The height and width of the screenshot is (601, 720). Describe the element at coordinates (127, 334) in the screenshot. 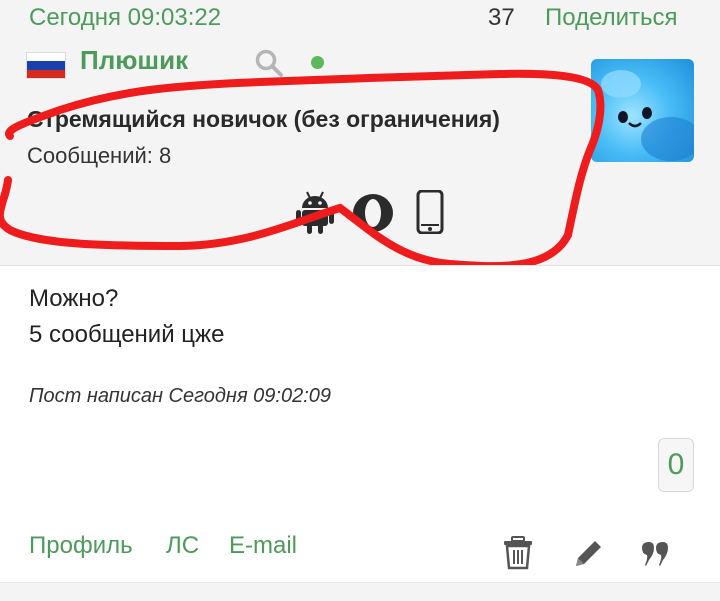

I see `post-line: 5 сообщений цже` at that location.